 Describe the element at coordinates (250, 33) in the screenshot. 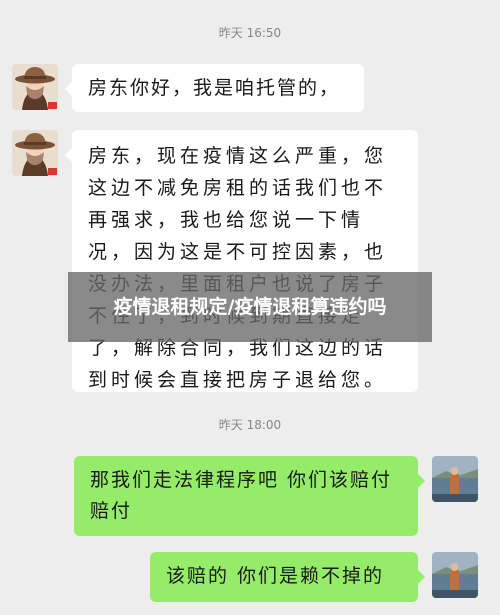

I see `timestamp: 昨天 16:50` at that location.